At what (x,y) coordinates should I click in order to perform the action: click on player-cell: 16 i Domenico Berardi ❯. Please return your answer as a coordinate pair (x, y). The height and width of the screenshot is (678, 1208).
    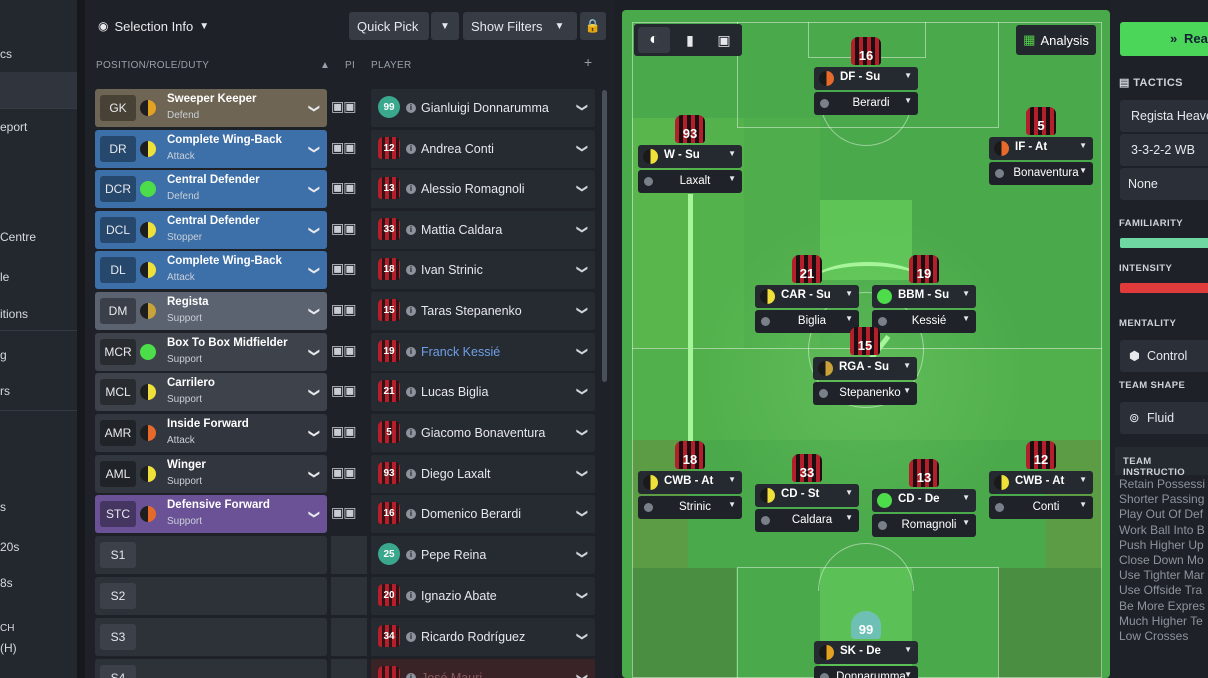
    Looking at the image, I should click on (483, 514).